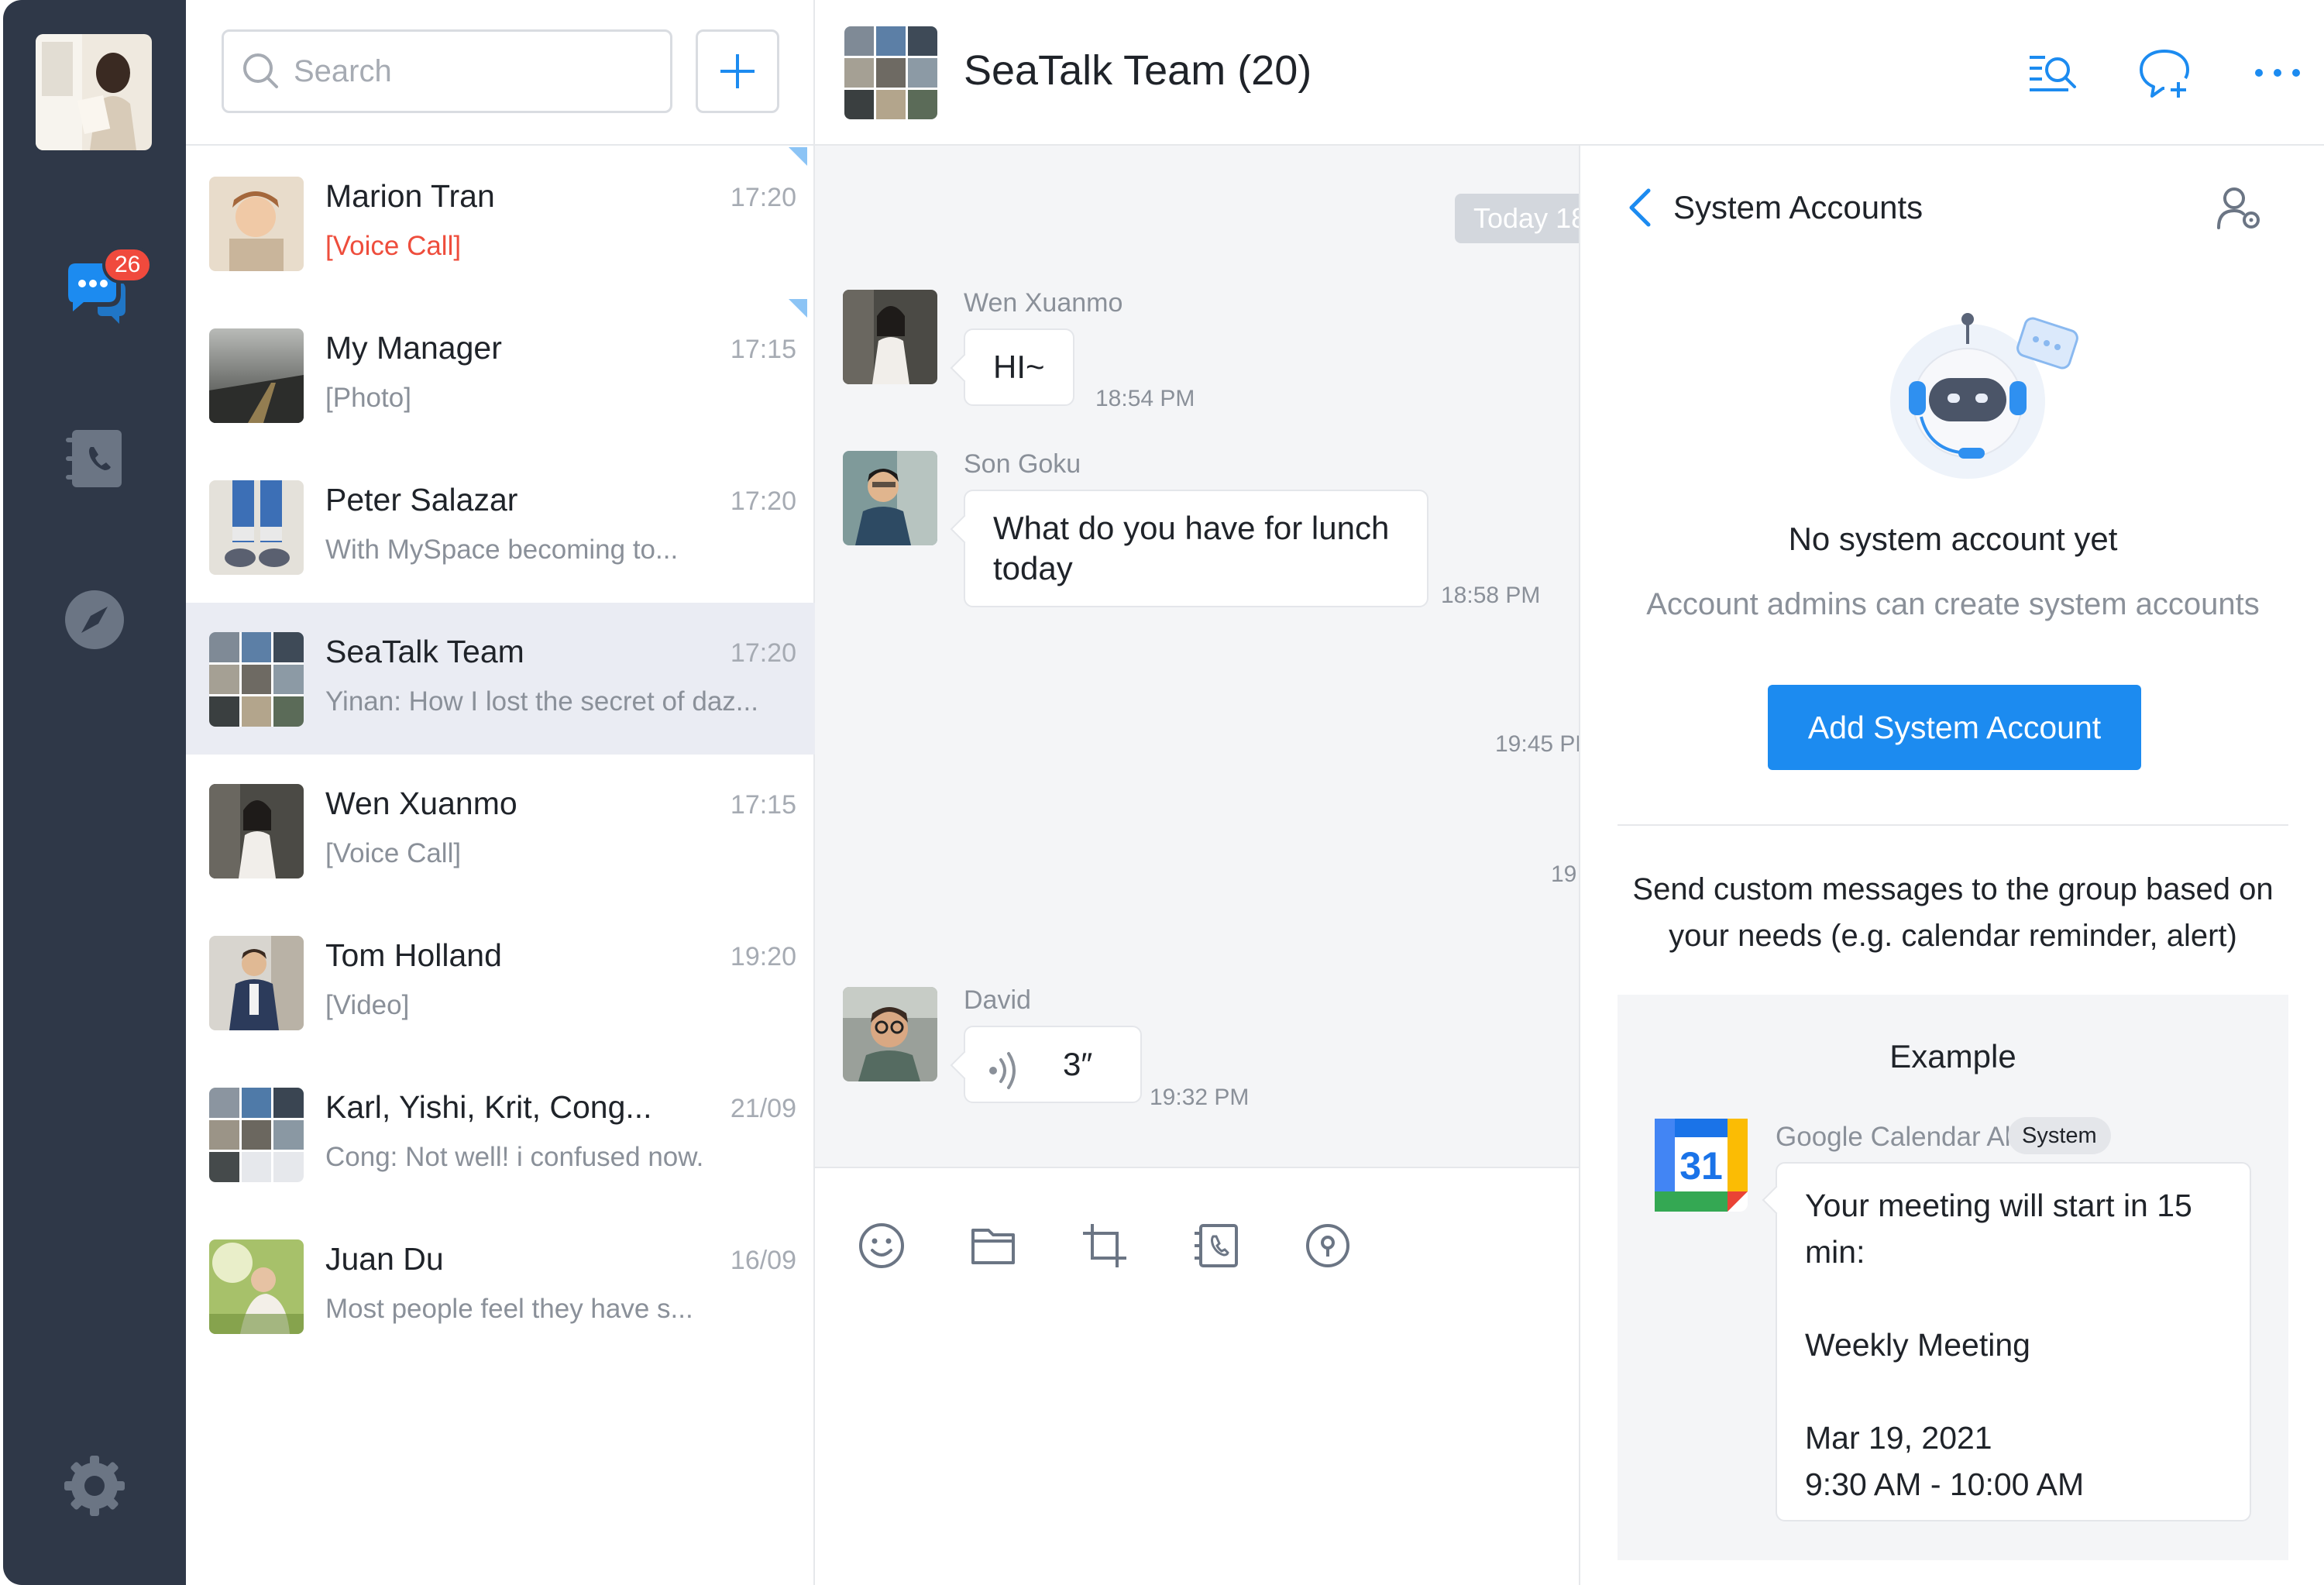 This screenshot has width=2324, height=1585. What do you see at coordinates (500, 223) in the screenshot?
I see `chat-list-item: Marion Tran 17:20 [Voice Call]` at bounding box center [500, 223].